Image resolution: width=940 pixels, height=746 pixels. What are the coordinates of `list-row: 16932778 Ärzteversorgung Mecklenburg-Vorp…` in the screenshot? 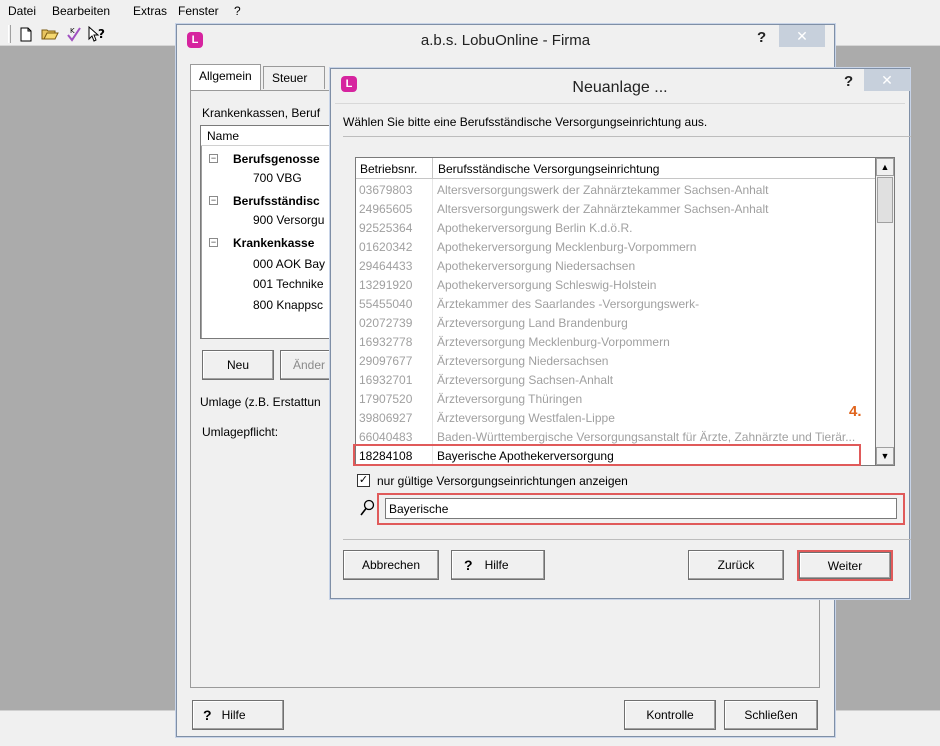 It's located at (615, 341).